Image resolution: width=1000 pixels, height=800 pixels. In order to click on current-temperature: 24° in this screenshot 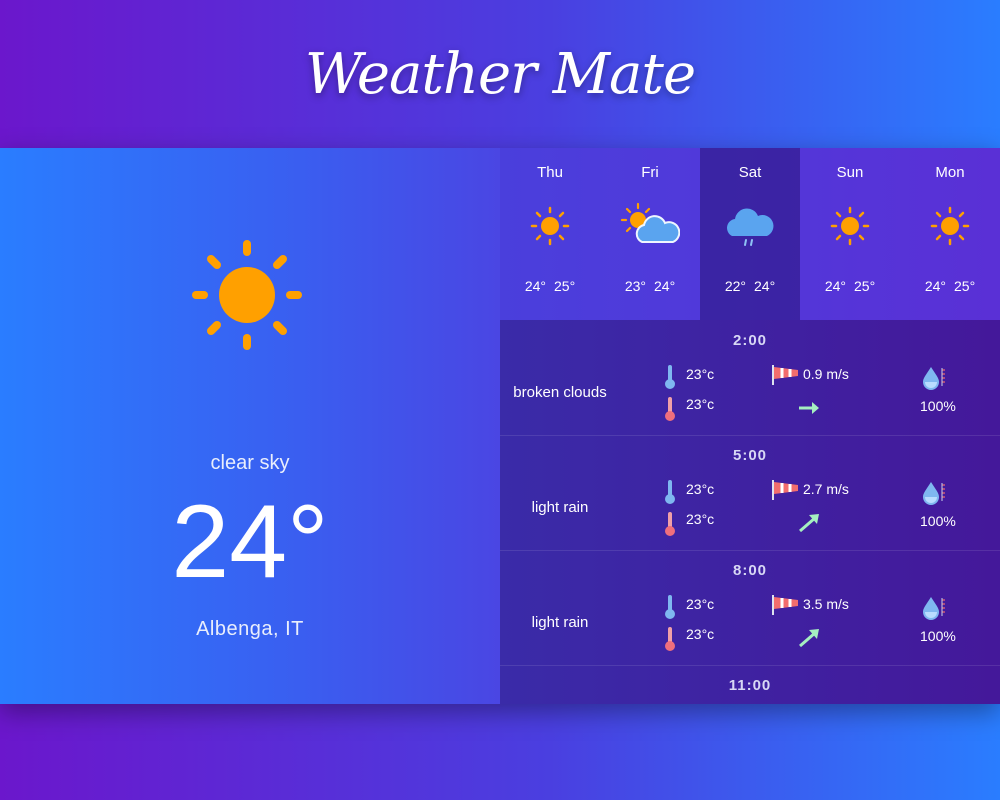, I will do `click(250, 542)`.